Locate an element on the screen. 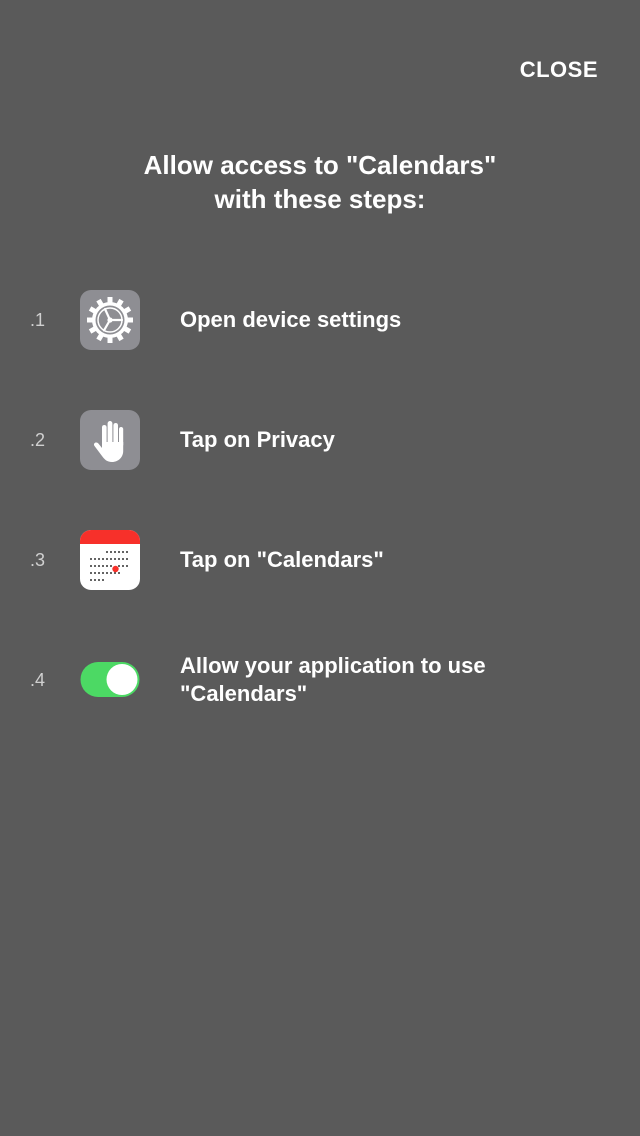 The image size is (640, 1136). step-item: .1 Open device settings is located at coordinates (320, 320).